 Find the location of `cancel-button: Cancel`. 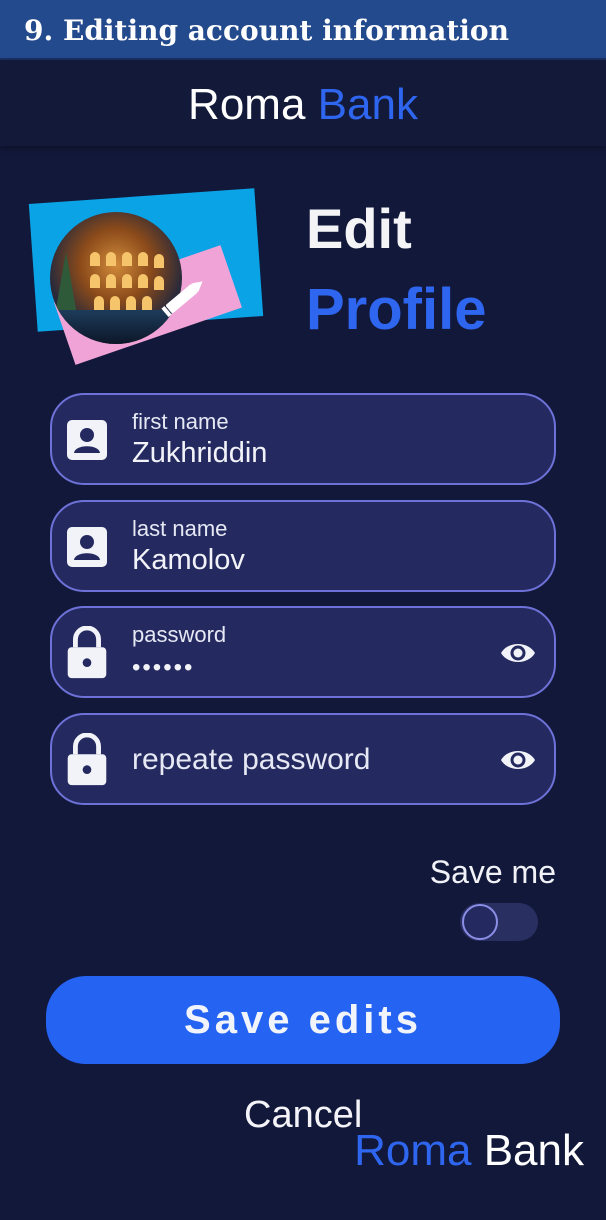

cancel-button: Cancel is located at coordinates (303, 1115).